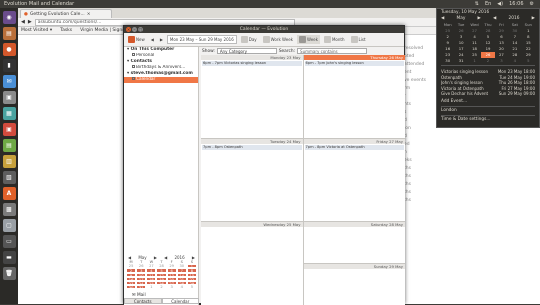  I want to click on close-icon: ×, so click(89, 14).